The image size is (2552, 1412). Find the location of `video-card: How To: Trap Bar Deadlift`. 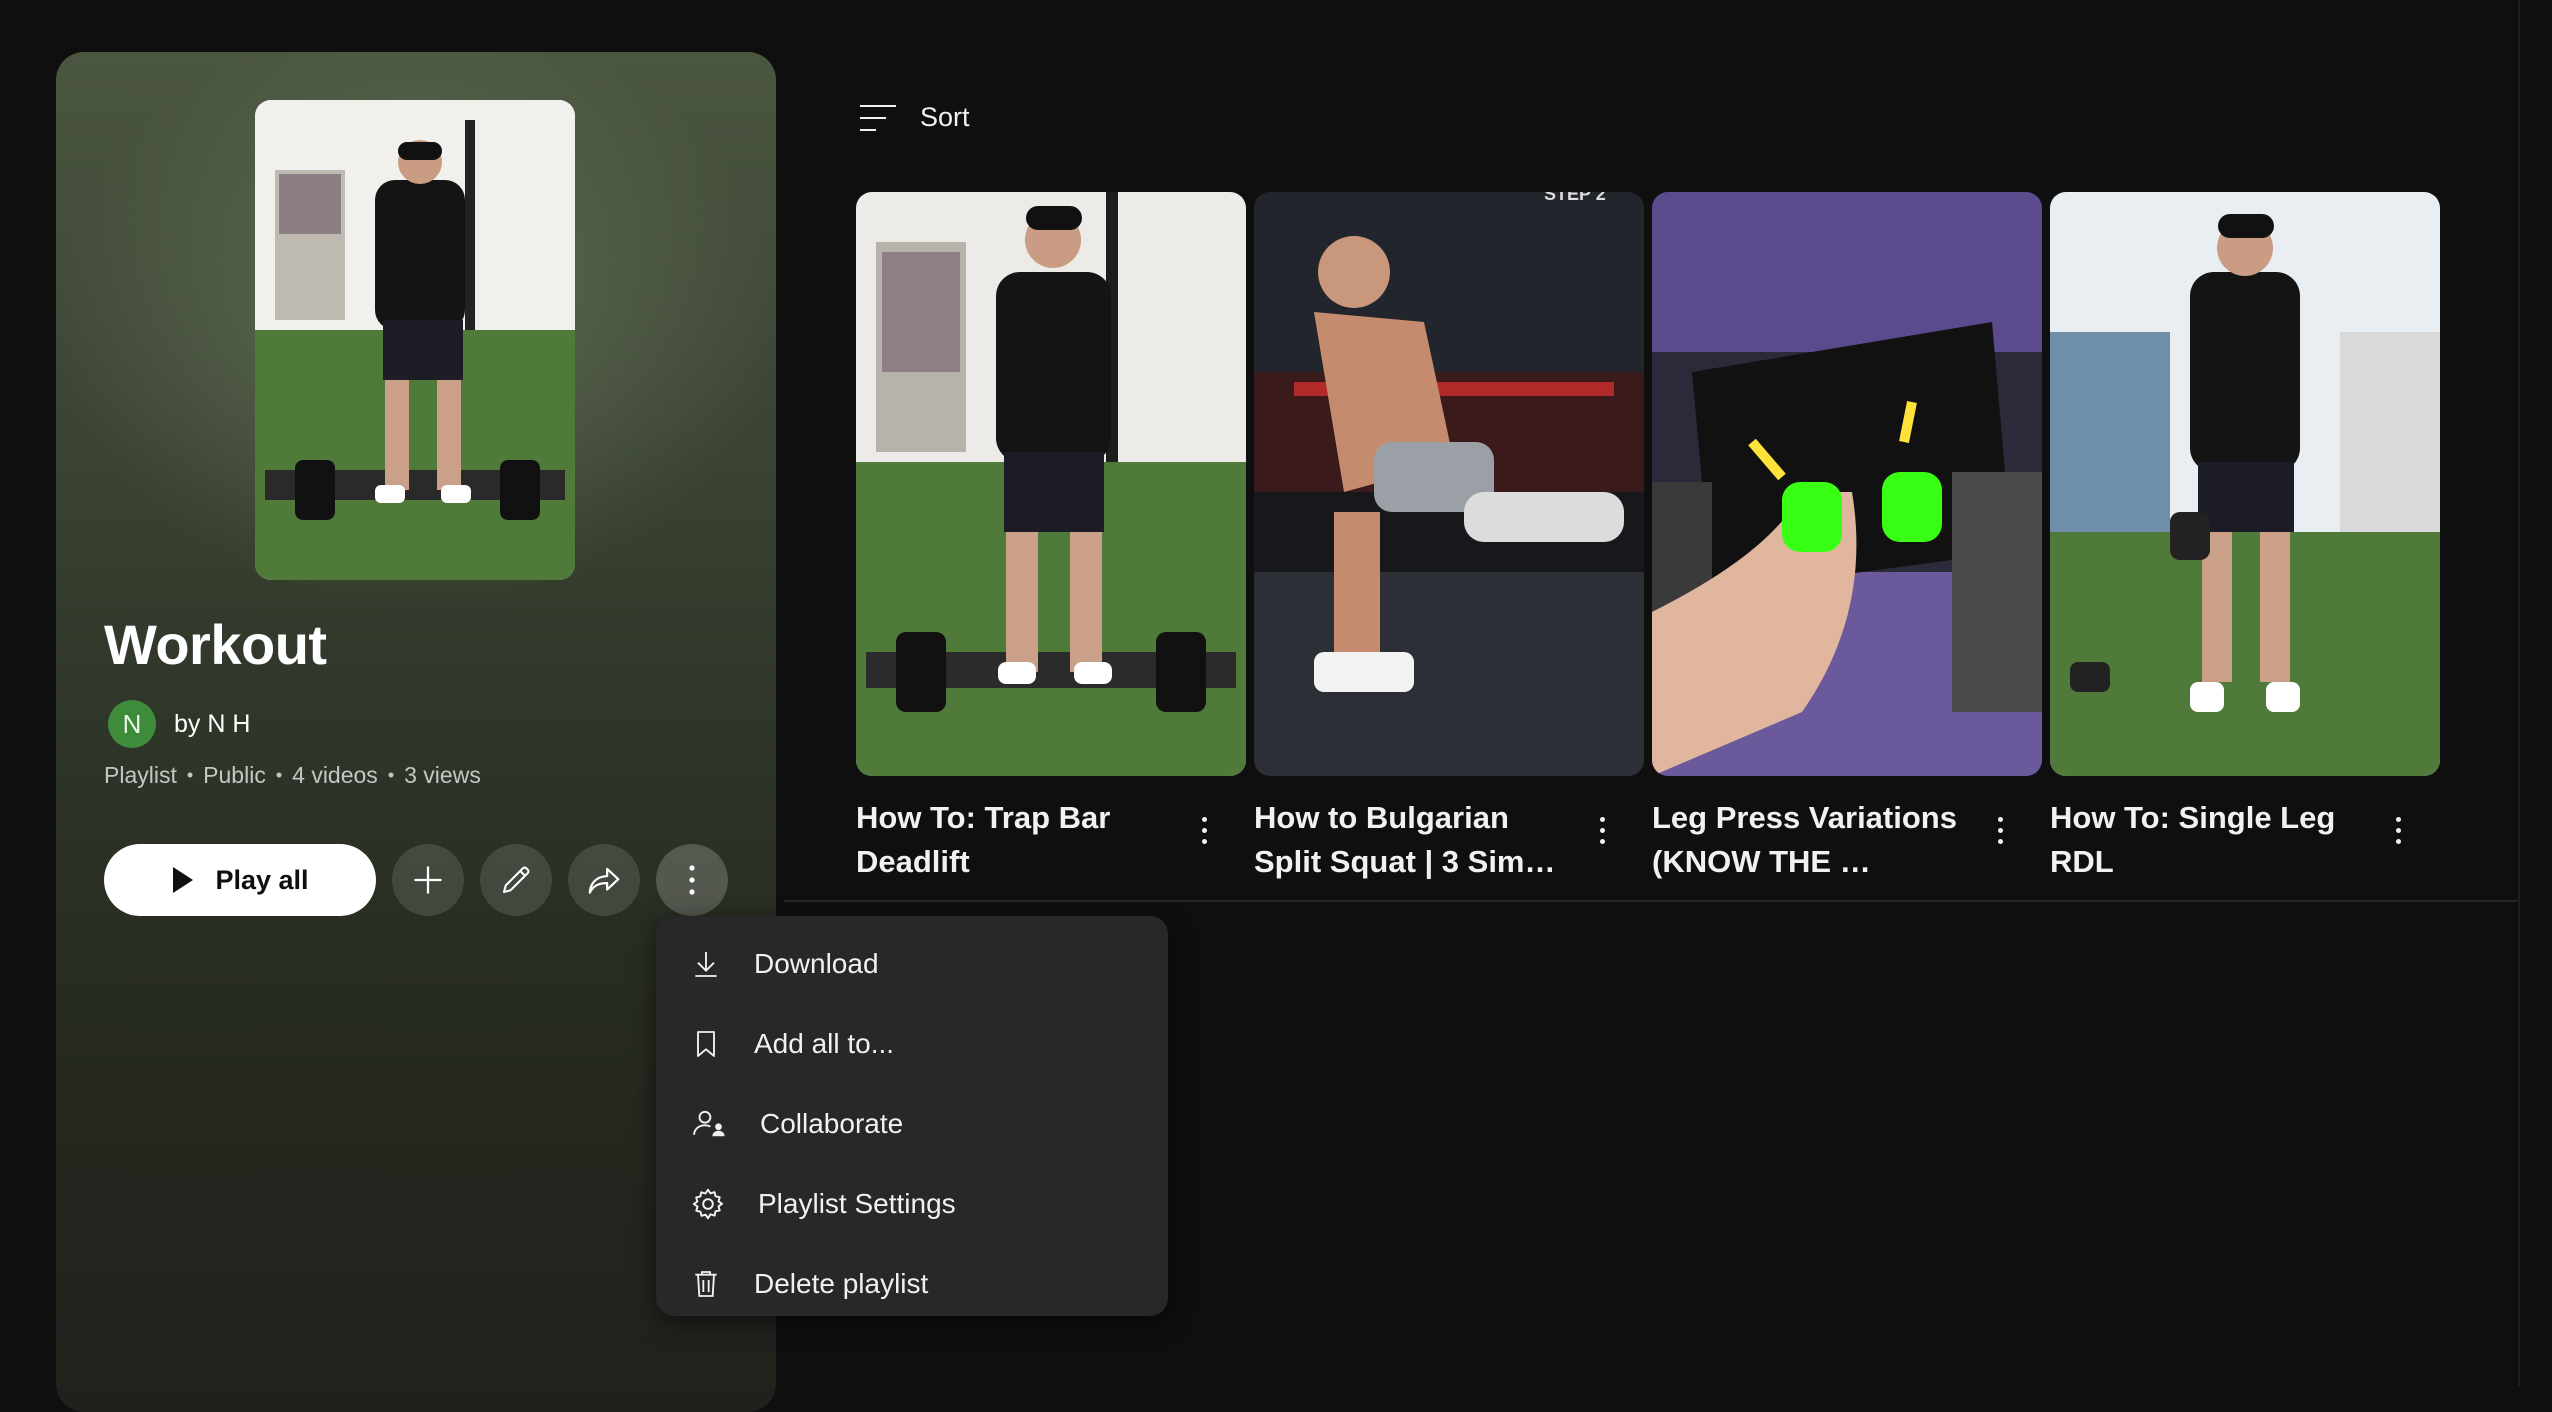

video-card: How To: Trap Bar Deadlift is located at coordinates (1051, 538).